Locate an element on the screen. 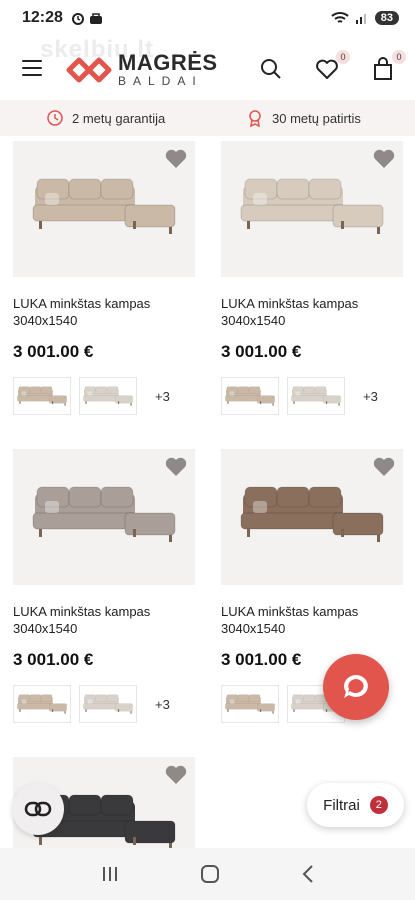  compare-icon is located at coordinates (38, 809).